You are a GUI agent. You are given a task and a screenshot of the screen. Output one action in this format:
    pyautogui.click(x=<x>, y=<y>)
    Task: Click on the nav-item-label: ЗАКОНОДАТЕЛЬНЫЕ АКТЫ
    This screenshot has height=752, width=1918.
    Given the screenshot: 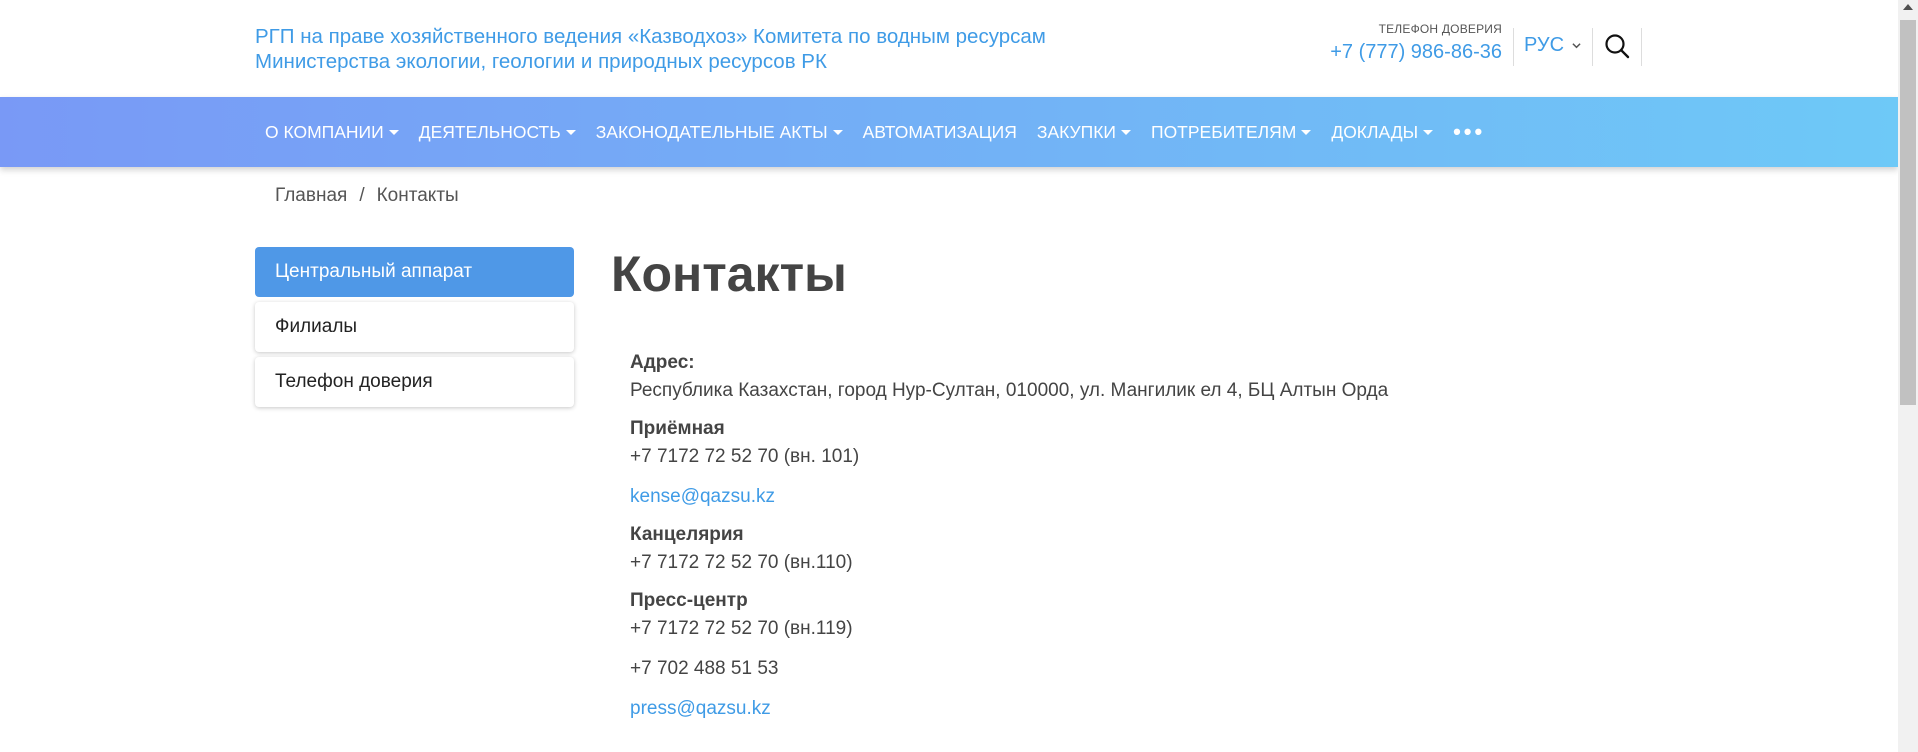 What is the action you would take?
    pyautogui.click(x=712, y=132)
    